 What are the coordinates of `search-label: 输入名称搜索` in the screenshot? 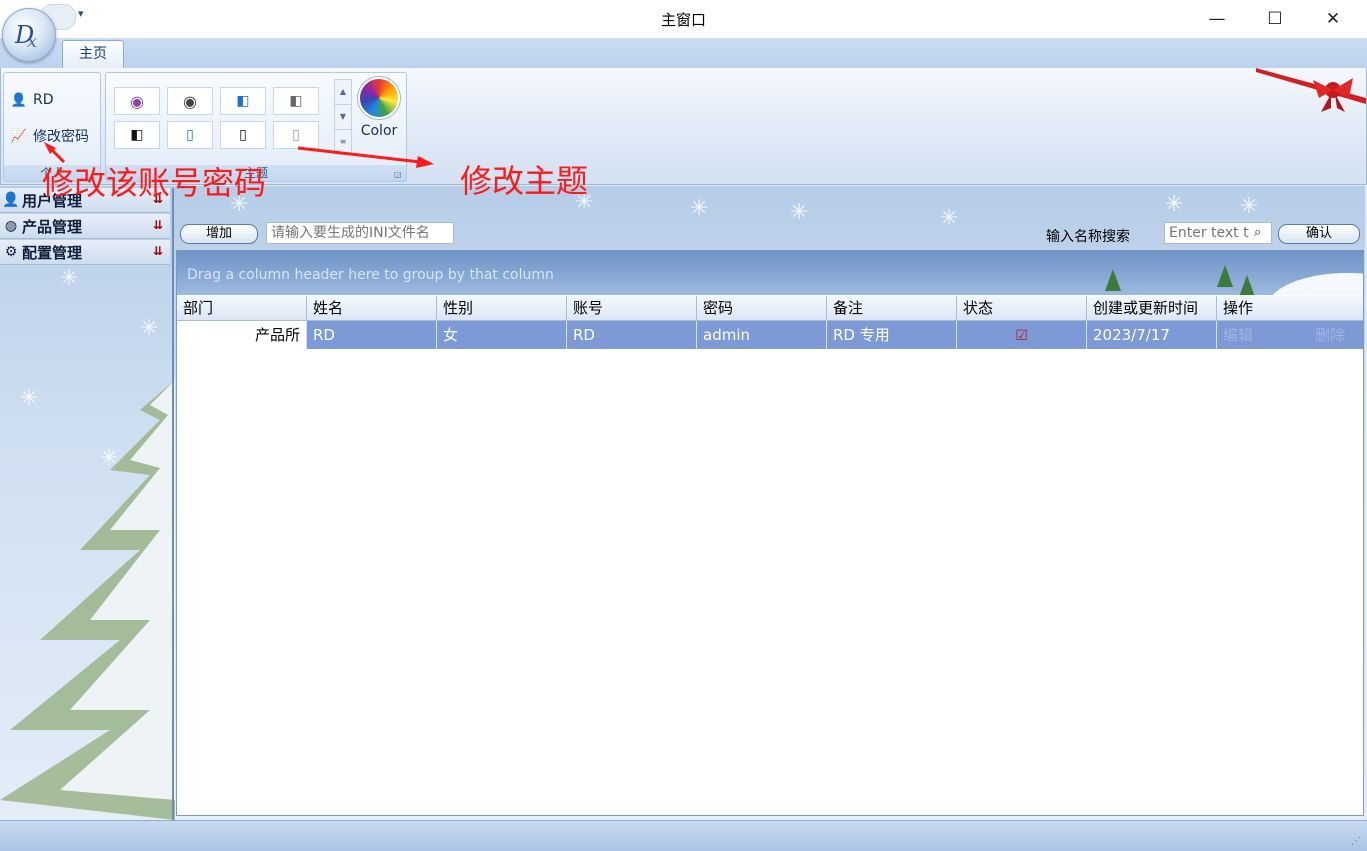 It's located at (1088, 237).